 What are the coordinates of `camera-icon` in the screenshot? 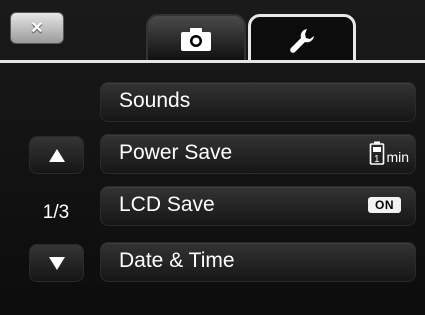 It's located at (196, 39).